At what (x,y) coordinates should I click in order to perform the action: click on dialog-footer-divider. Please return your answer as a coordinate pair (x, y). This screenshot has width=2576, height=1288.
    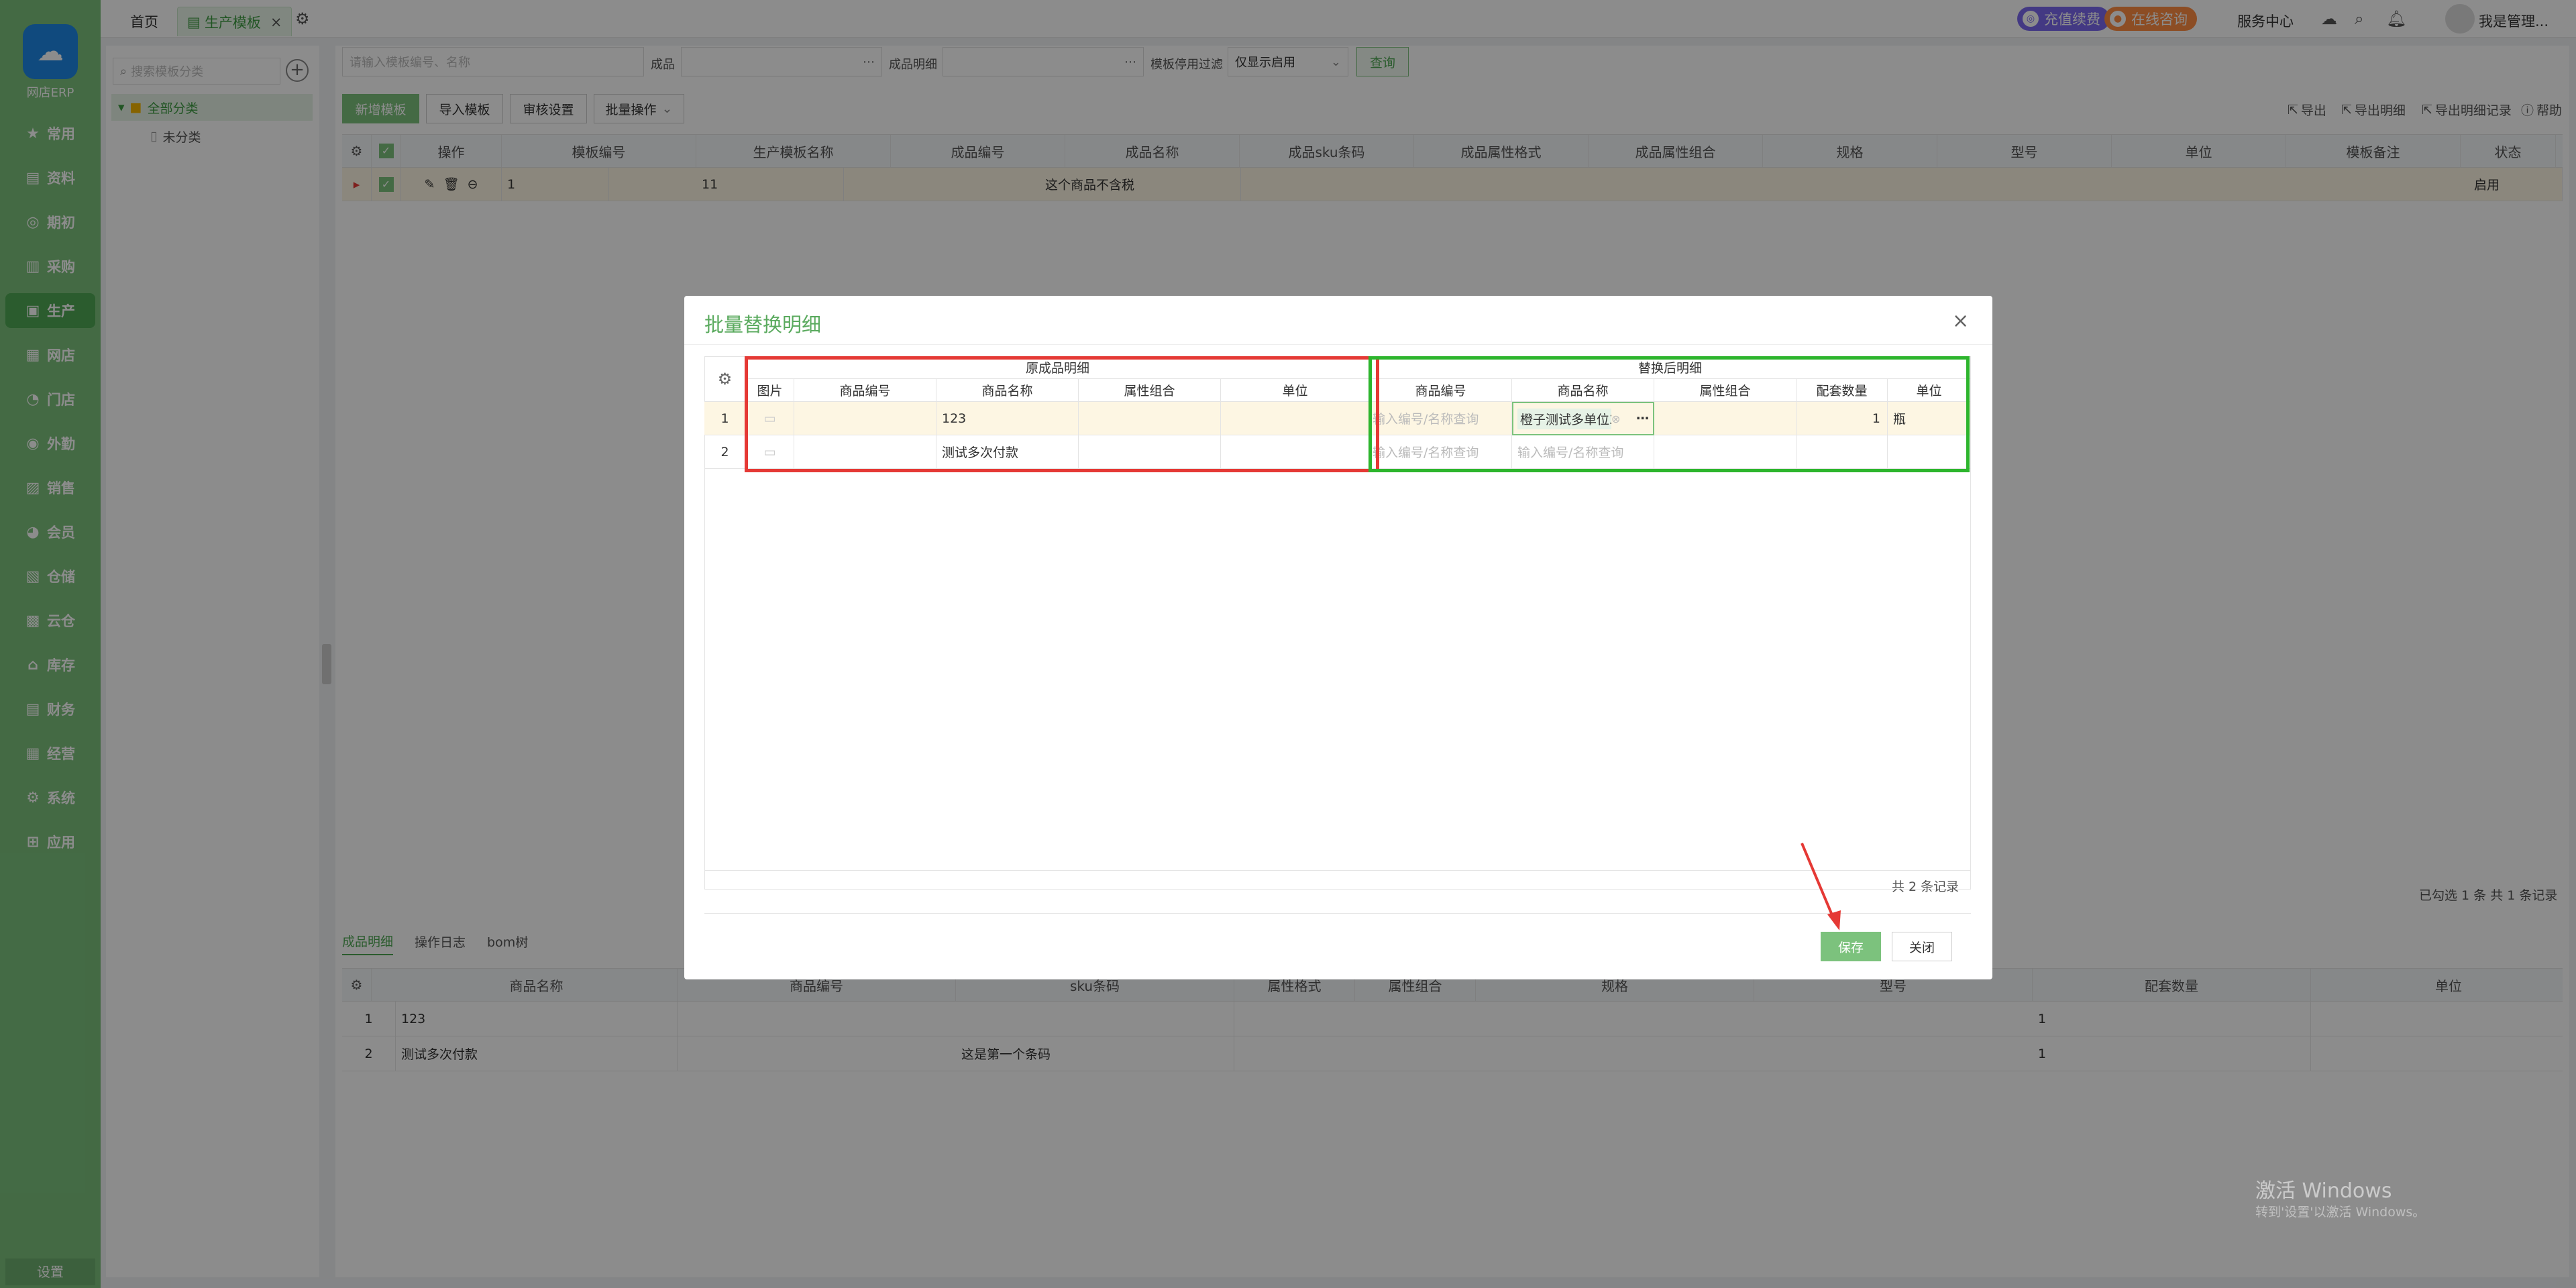
    Looking at the image, I should click on (1337, 913).